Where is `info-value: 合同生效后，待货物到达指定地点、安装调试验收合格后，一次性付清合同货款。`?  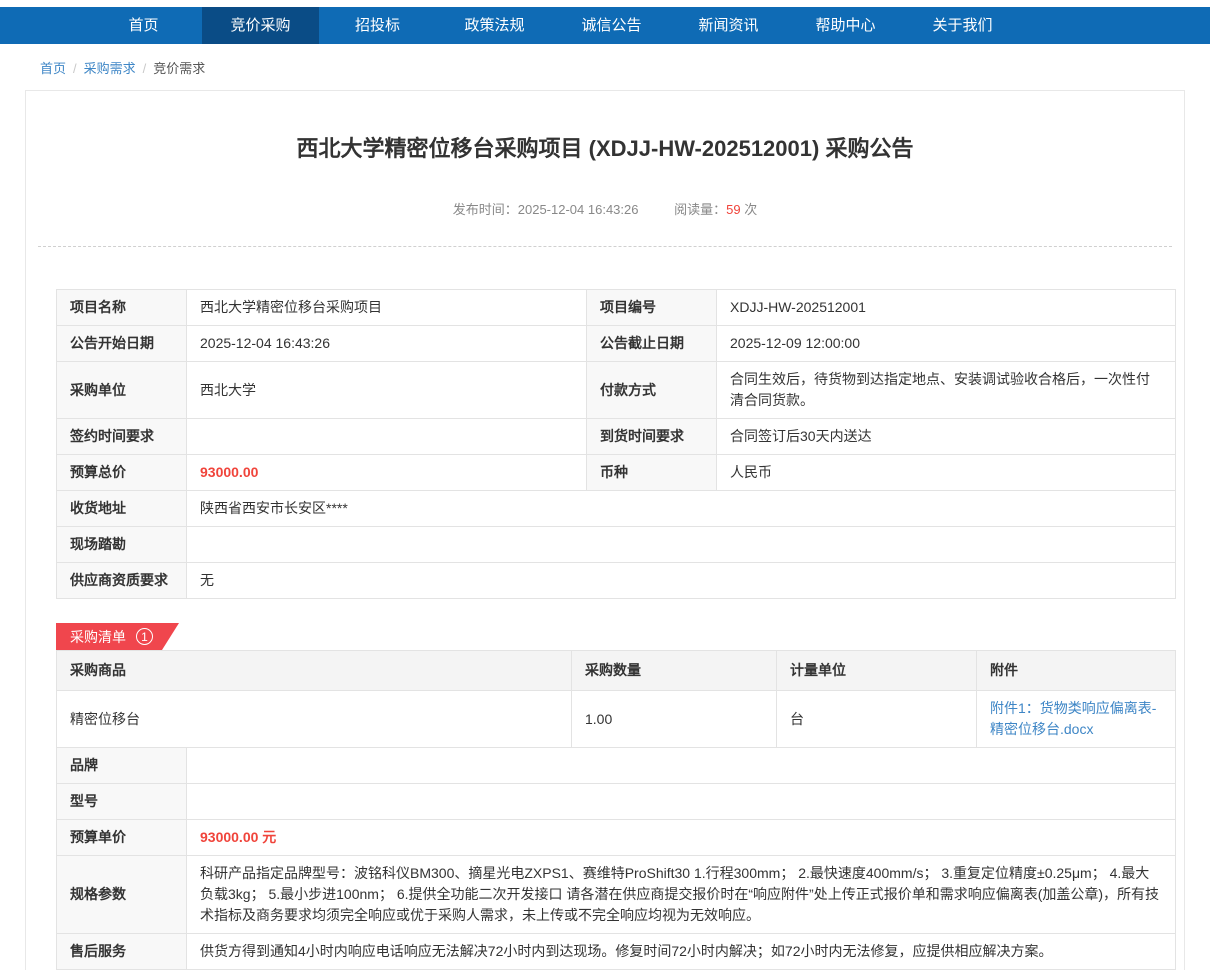
info-value: 合同生效后，待货物到达指定地点、安装调试验收合格后，一次性付清合同货款。 is located at coordinates (946, 390).